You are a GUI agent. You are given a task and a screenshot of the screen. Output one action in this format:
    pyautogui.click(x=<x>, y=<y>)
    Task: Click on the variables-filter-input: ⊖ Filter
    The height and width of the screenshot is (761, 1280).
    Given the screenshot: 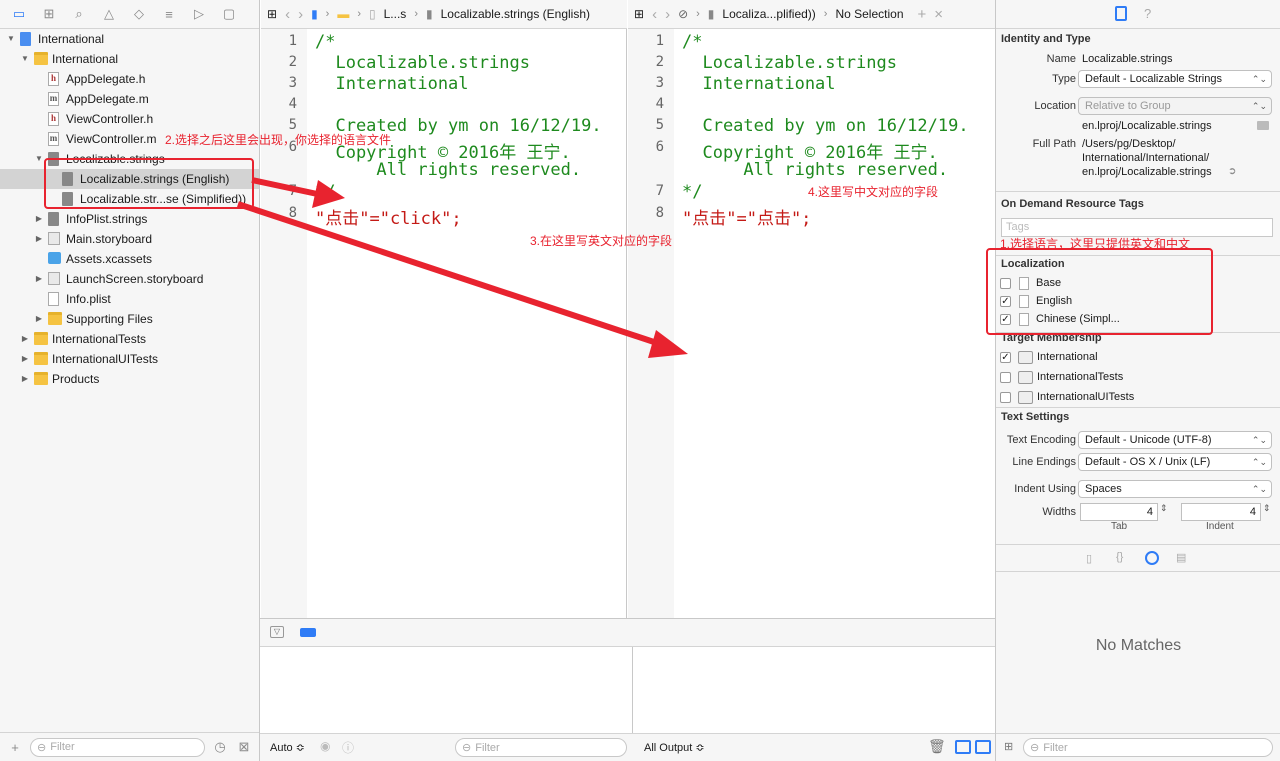 What is the action you would take?
    pyautogui.click(x=541, y=747)
    